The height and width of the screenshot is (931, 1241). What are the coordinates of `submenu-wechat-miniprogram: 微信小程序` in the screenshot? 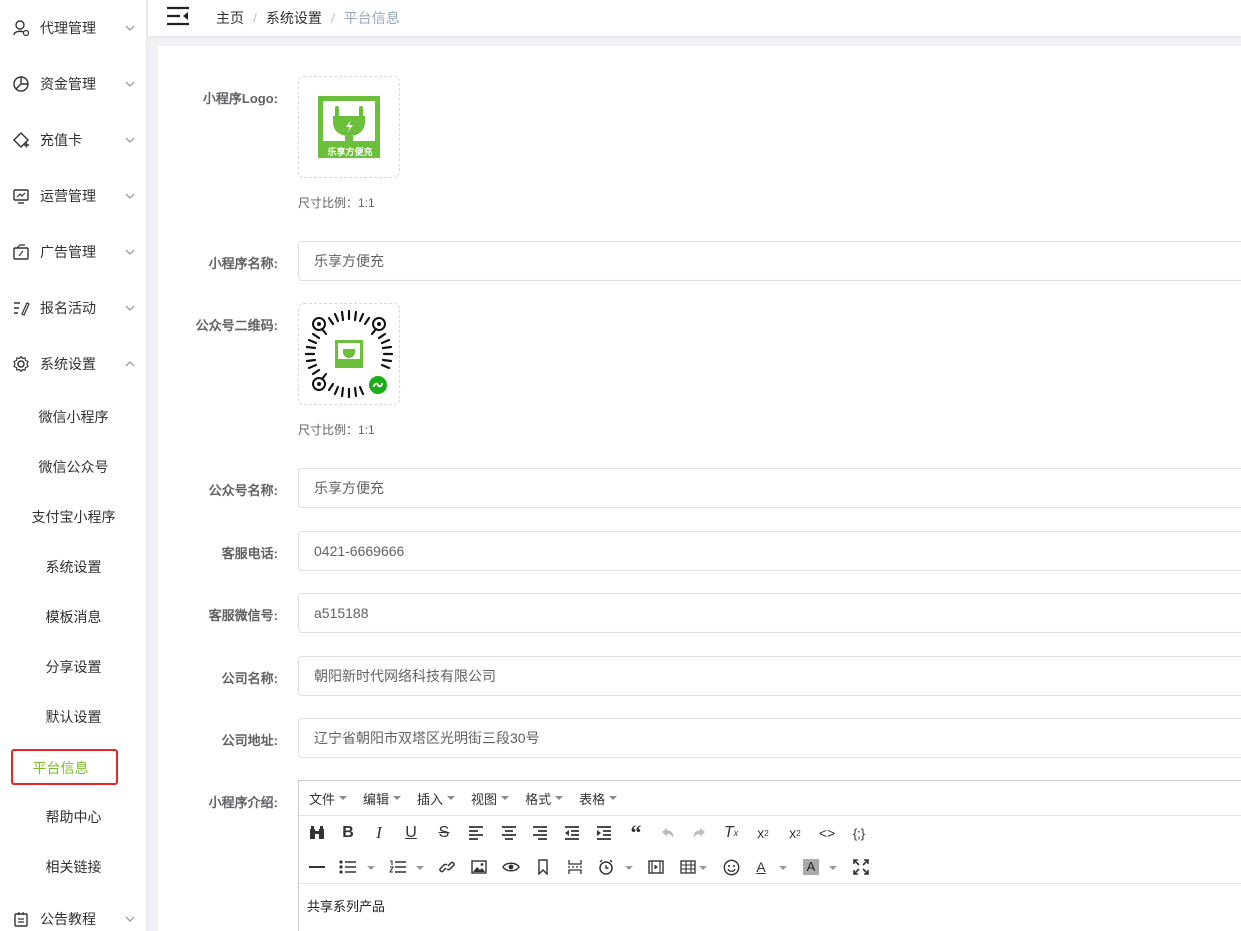 It's located at (73, 417).